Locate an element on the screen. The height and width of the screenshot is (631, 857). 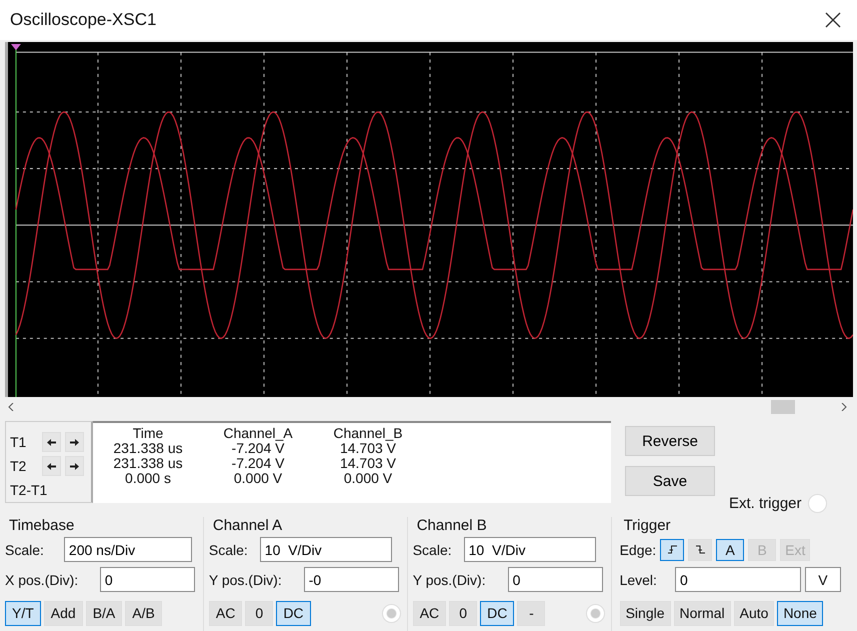
column-header: Channel_A is located at coordinates (258, 433).